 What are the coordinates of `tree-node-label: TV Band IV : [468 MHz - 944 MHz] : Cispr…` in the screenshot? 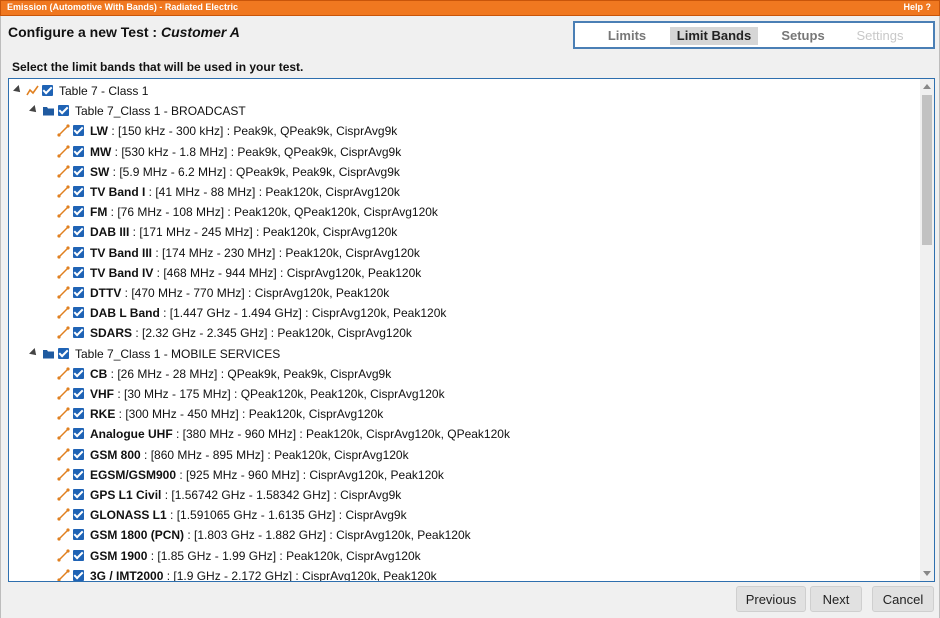 It's located at (255, 273).